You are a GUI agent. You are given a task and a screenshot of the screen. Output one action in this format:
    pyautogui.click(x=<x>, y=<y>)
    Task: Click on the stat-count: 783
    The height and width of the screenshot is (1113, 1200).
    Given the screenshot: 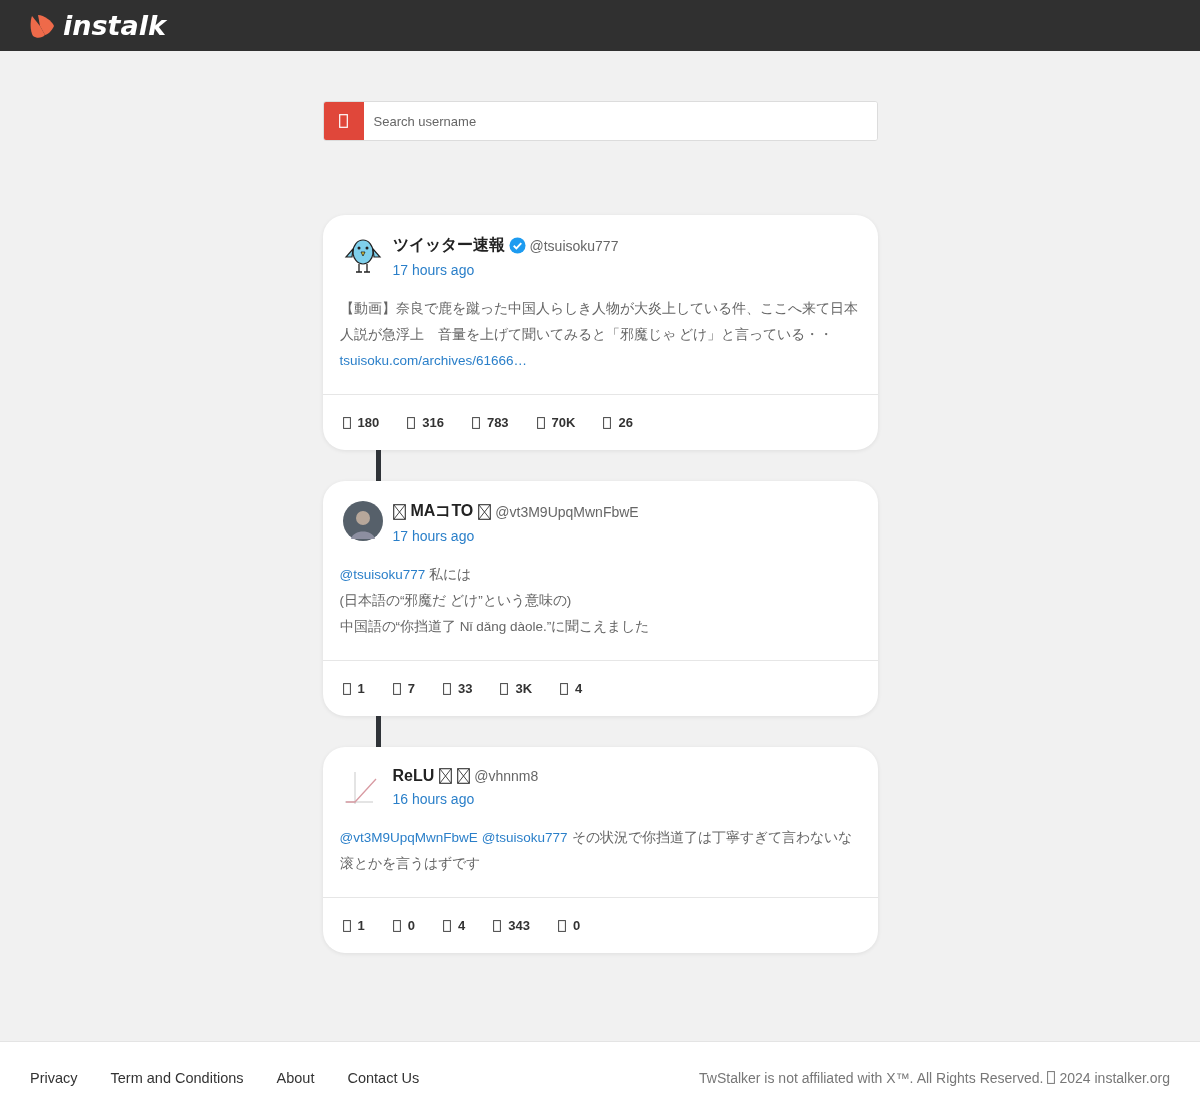 What is the action you would take?
    pyautogui.click(x=497, y=422)
    